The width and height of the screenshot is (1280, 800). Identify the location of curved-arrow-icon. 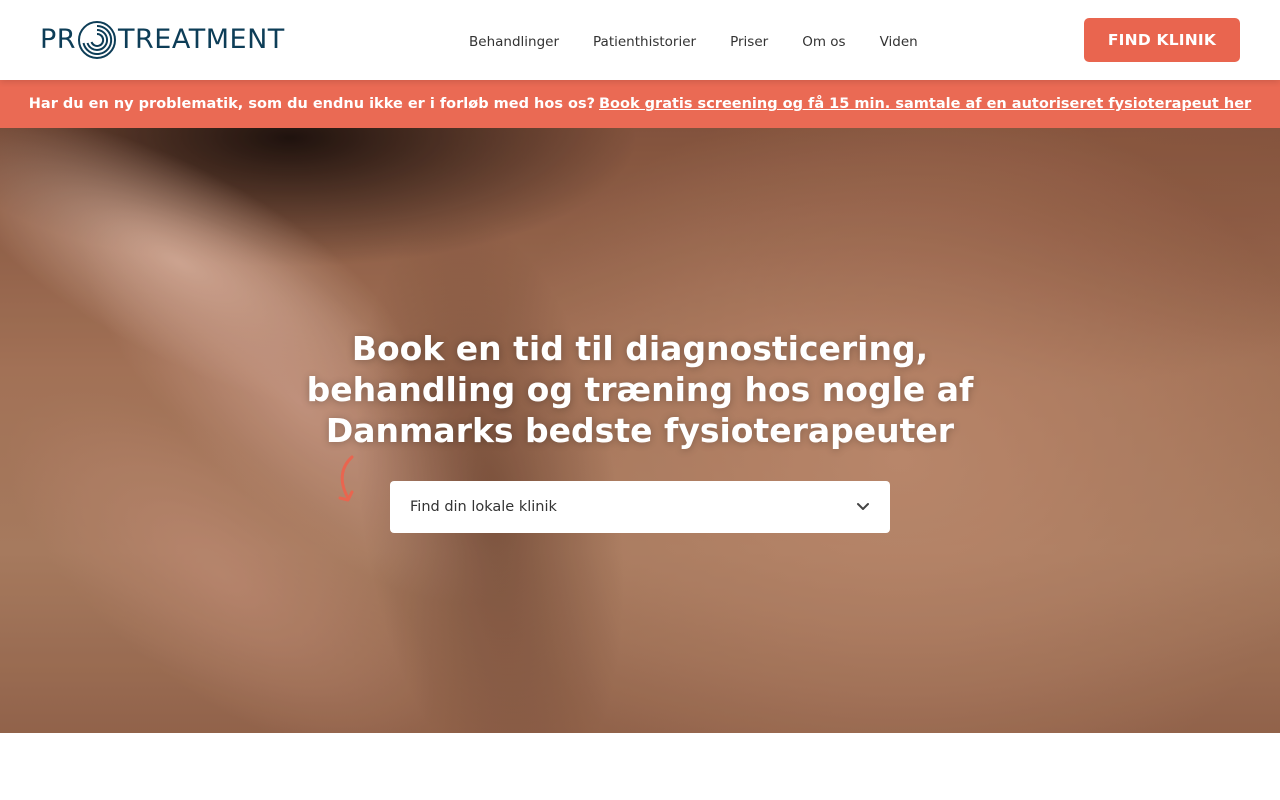
(346, 478).